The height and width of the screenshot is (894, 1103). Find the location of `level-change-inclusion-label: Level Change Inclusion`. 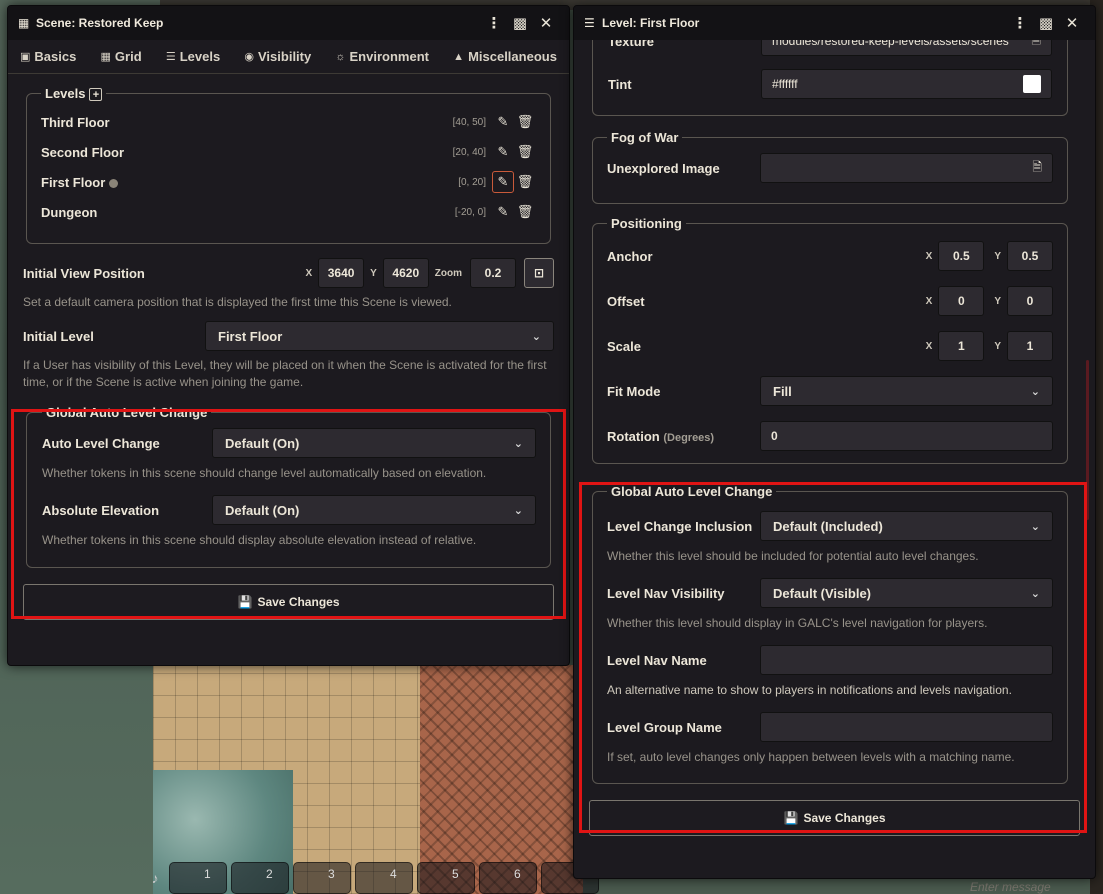

level-change-inclusion-label: Level Change Inclusion is located at coordinates (680, 526).